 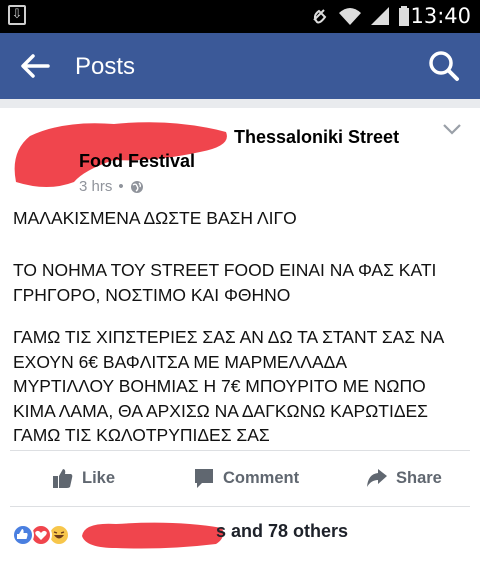 I want to click on post-text-paragraph: ΜΑΛΑΚΙΣΜΕΝΑ ΔΩΣΤΕ ΒΑΣΗ ΛΙΓΟ, so click(x=243, y=218).